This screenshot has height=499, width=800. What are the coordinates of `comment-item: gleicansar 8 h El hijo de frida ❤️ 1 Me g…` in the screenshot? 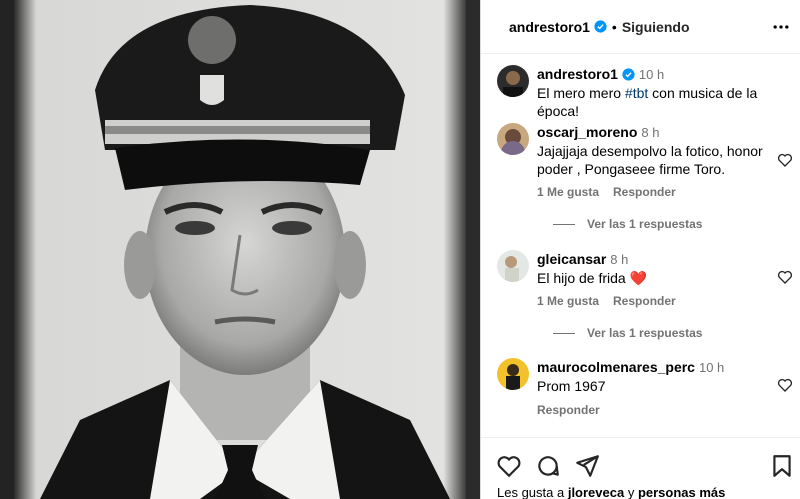 It's located at (647, 297).